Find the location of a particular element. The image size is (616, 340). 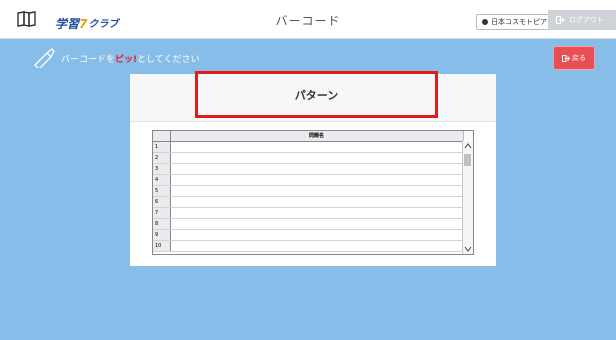

table-row: 2 is located at coordinates (313, 158).